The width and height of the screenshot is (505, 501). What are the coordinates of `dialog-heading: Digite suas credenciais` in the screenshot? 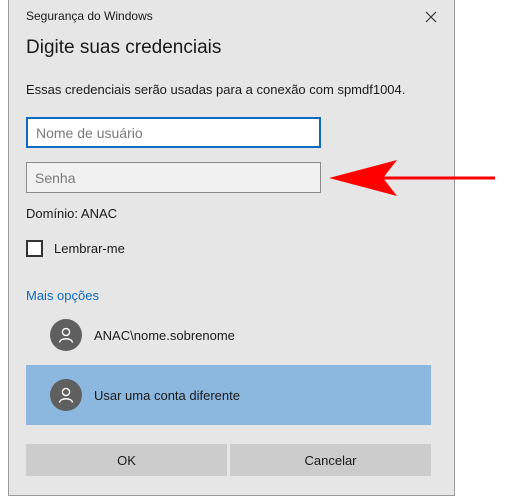 It's located at (124, 47).